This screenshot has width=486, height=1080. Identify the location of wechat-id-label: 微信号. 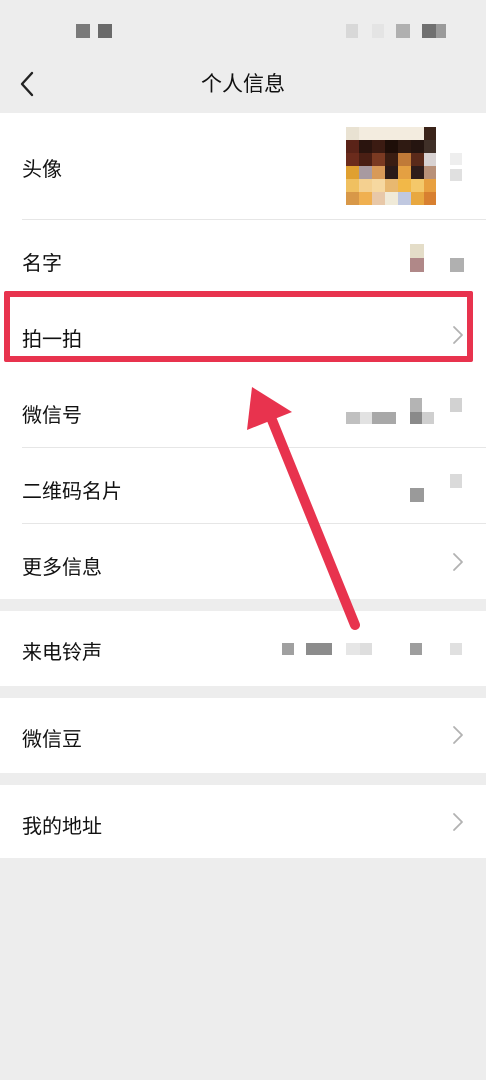
(52, 415).